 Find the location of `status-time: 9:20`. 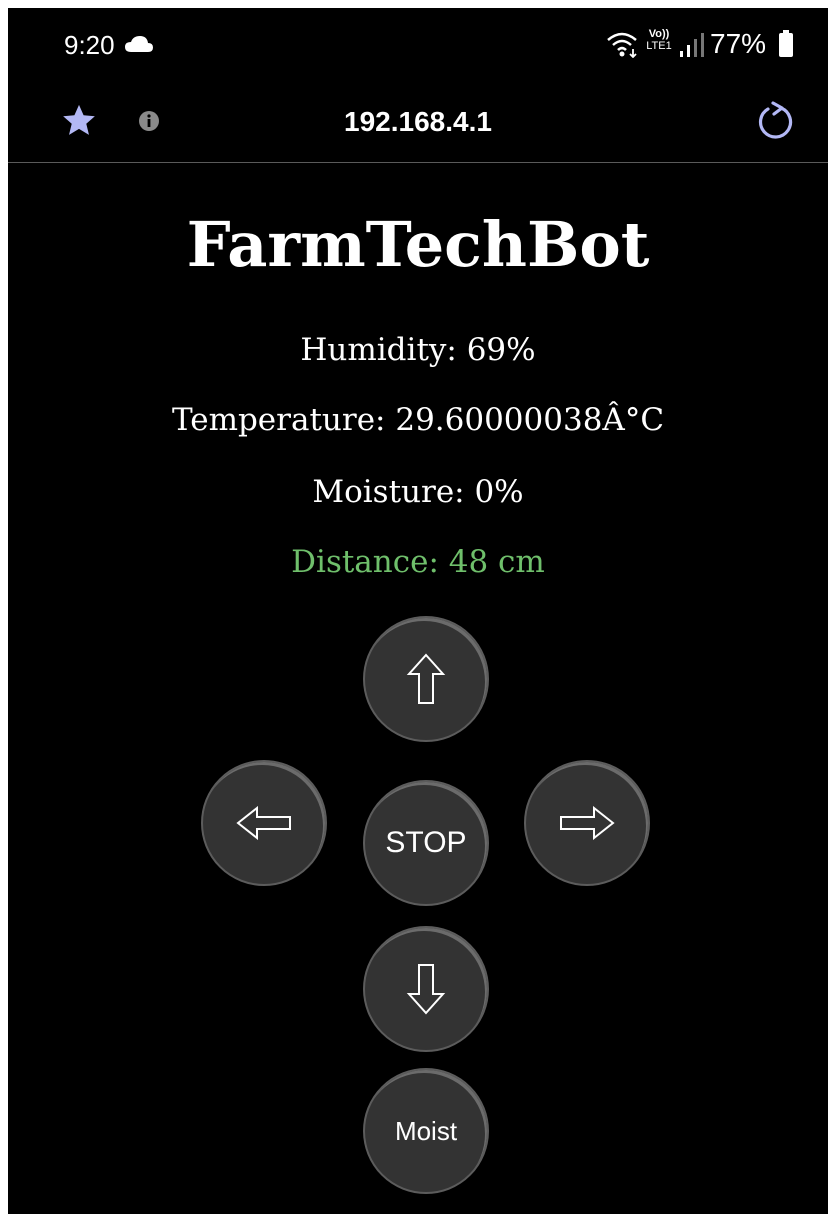

status-time: 9:20 is located at coordinates (89, 45).